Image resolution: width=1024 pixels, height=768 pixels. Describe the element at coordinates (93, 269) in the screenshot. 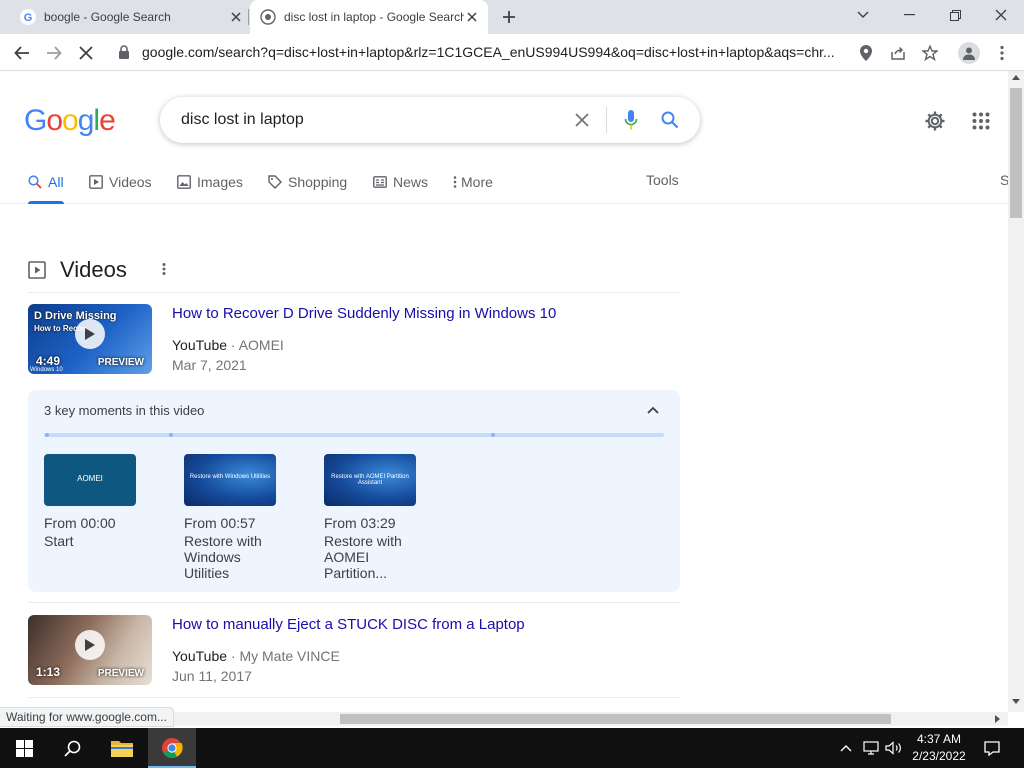

I see `section-title: Videos` at that location.